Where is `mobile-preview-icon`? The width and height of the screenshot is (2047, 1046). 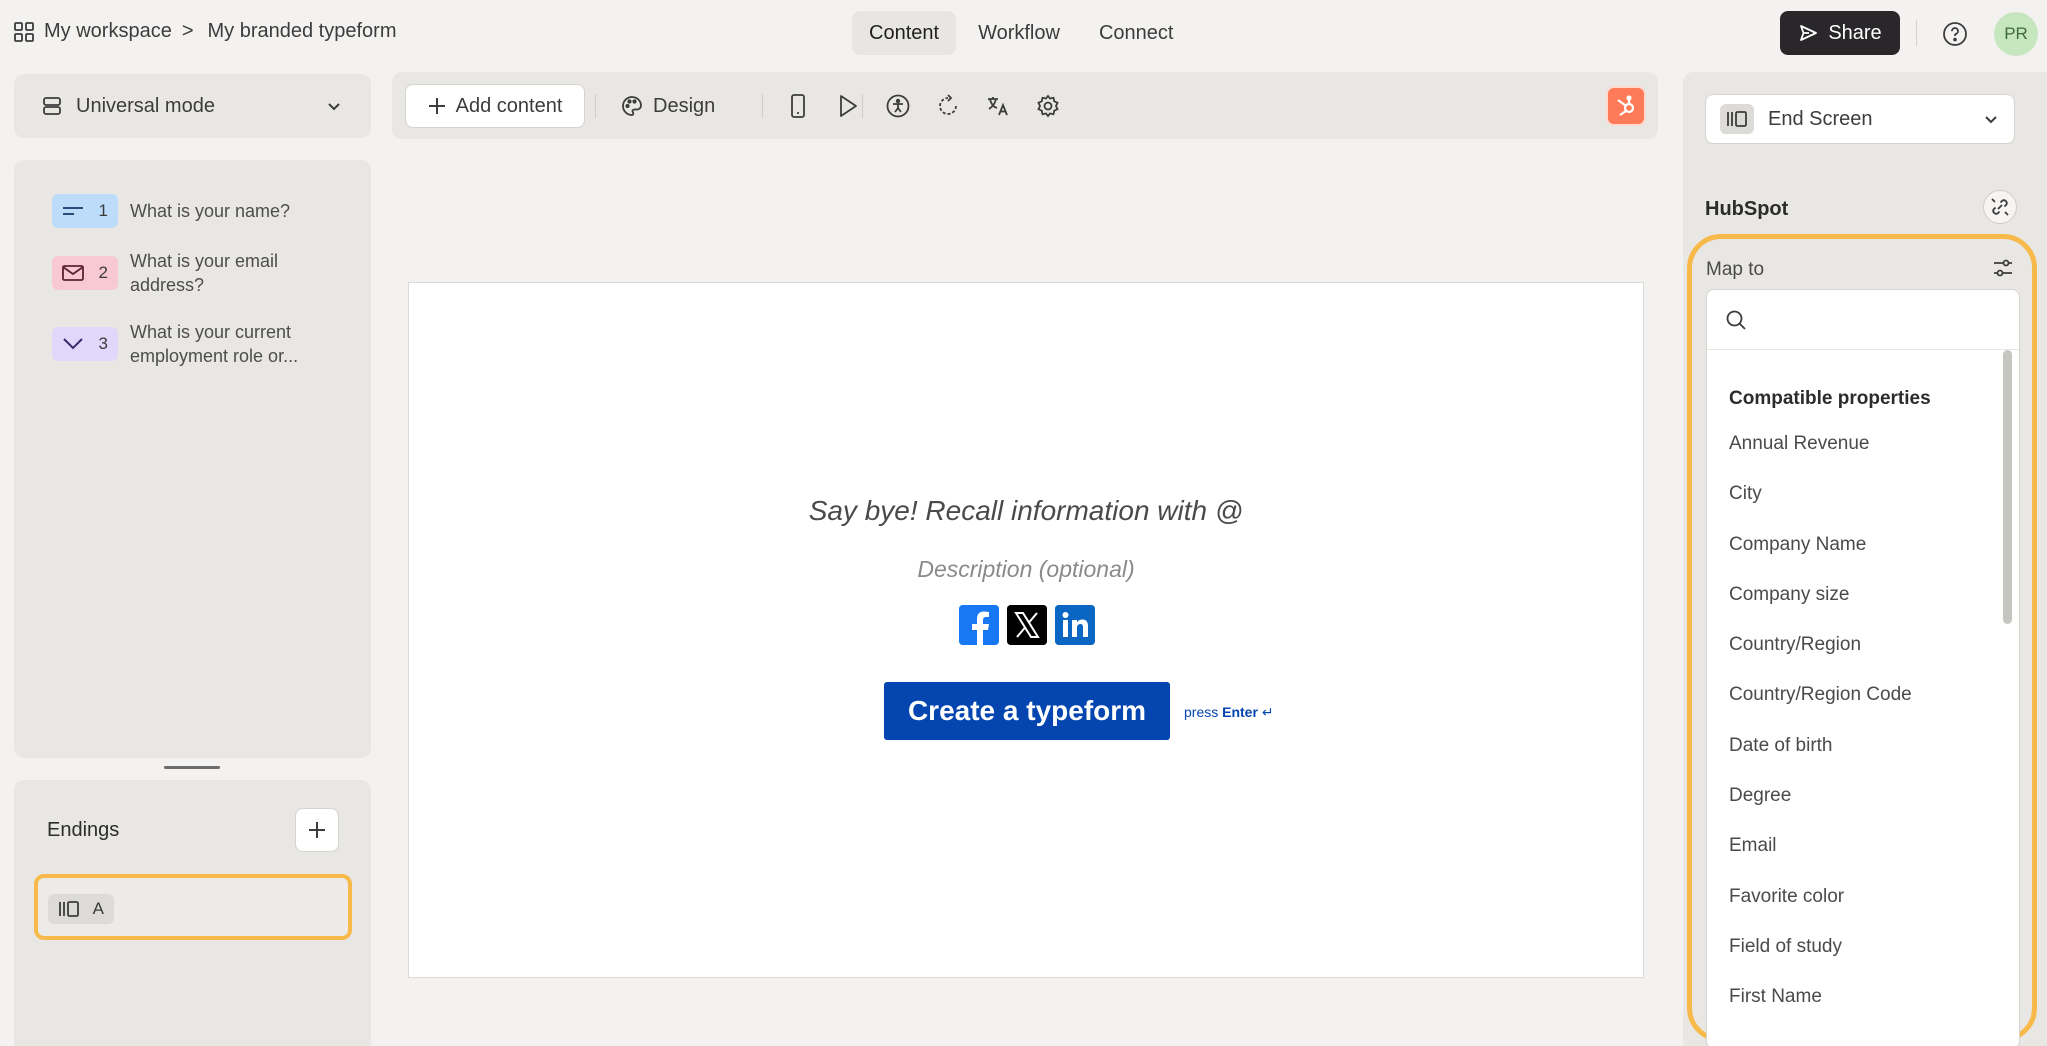
mobile-preview-icon is located at coordinates (798, 106).